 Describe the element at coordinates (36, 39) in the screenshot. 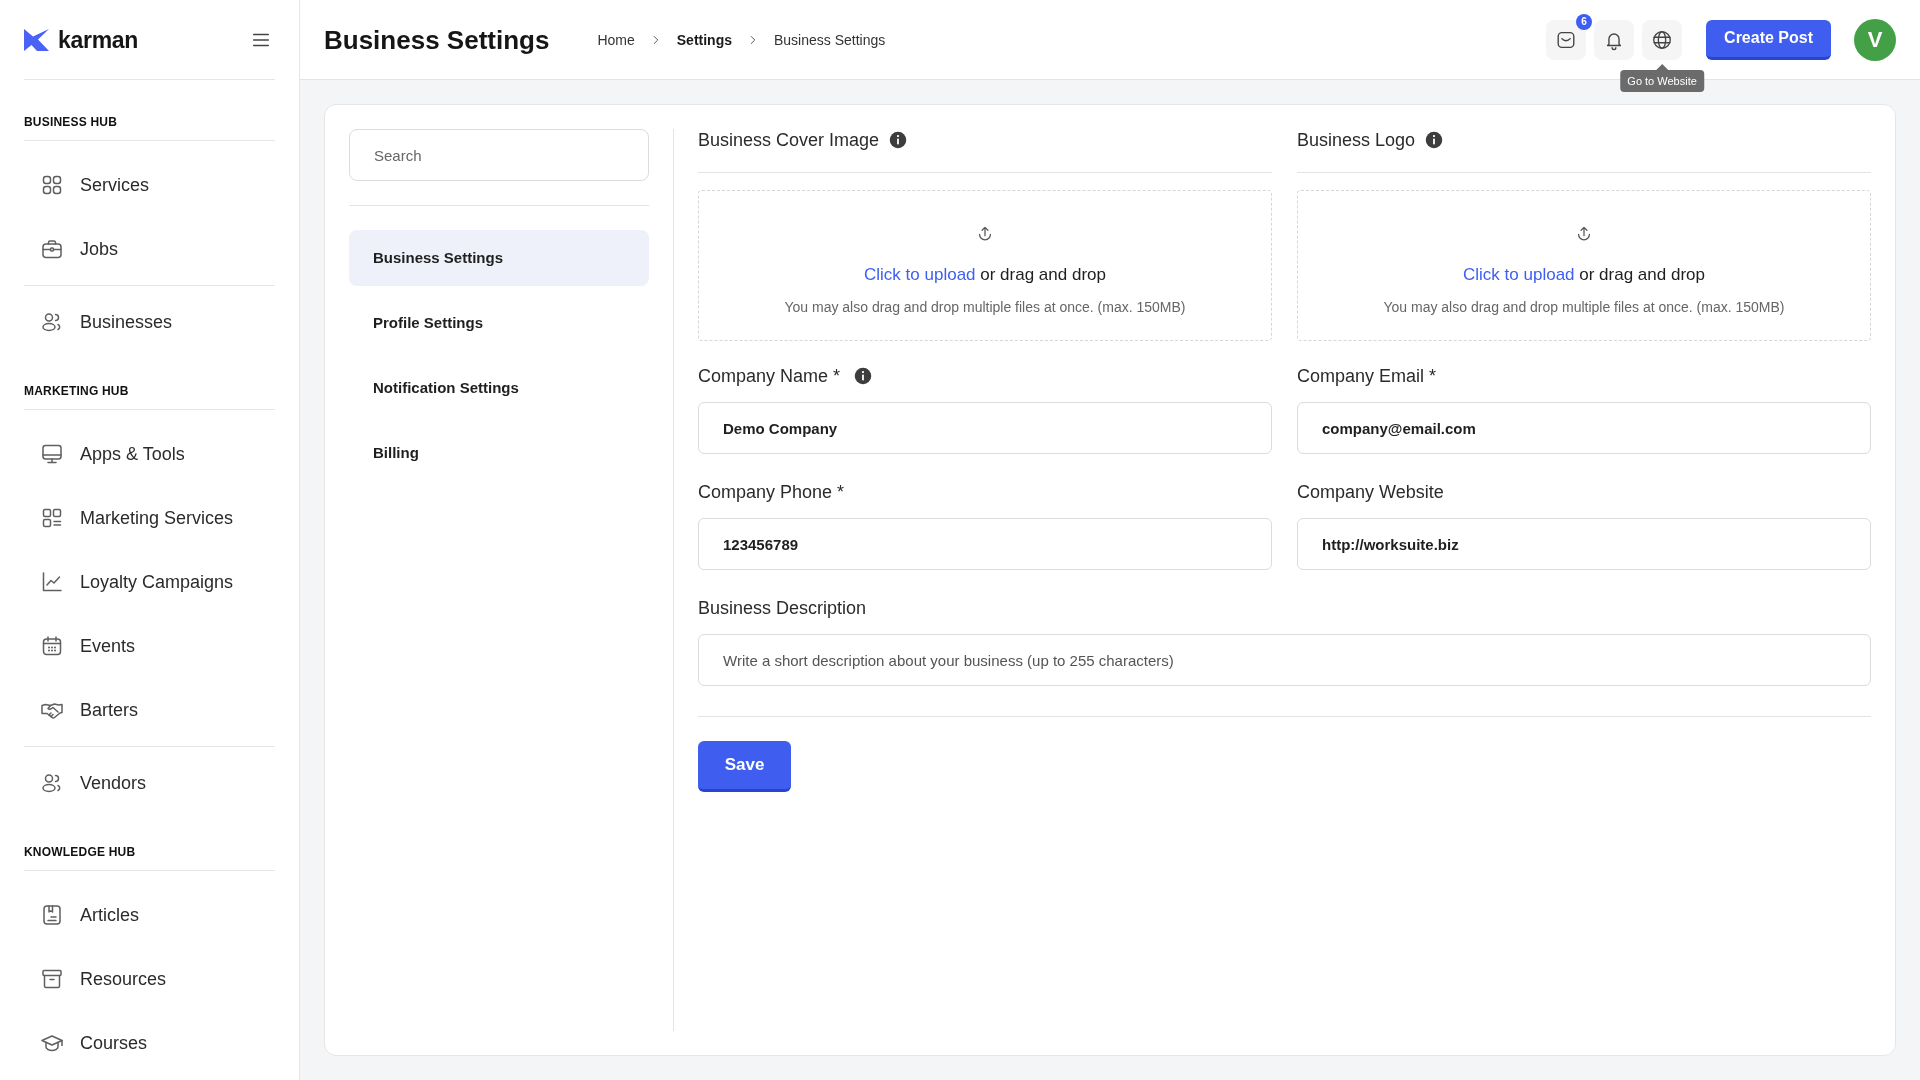

I see `logo-icon` at that location.